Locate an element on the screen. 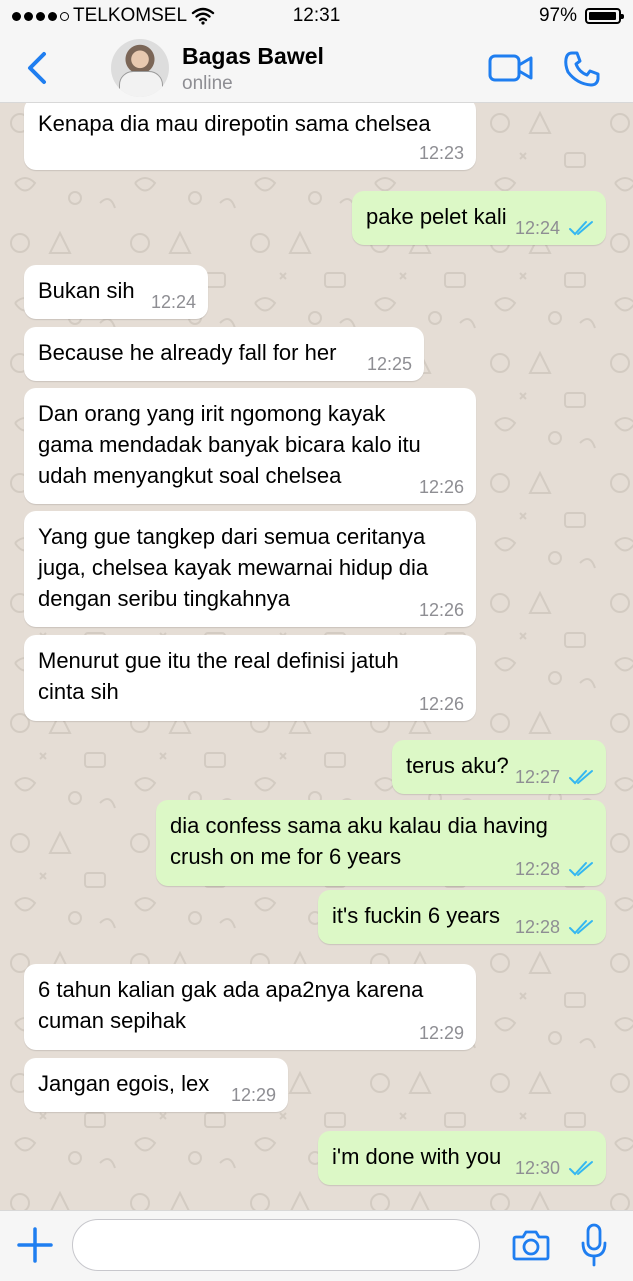 Image resolution: width=633 pixels, height=1281 pixels. contact-status: online is located at coordinates (207, 83).